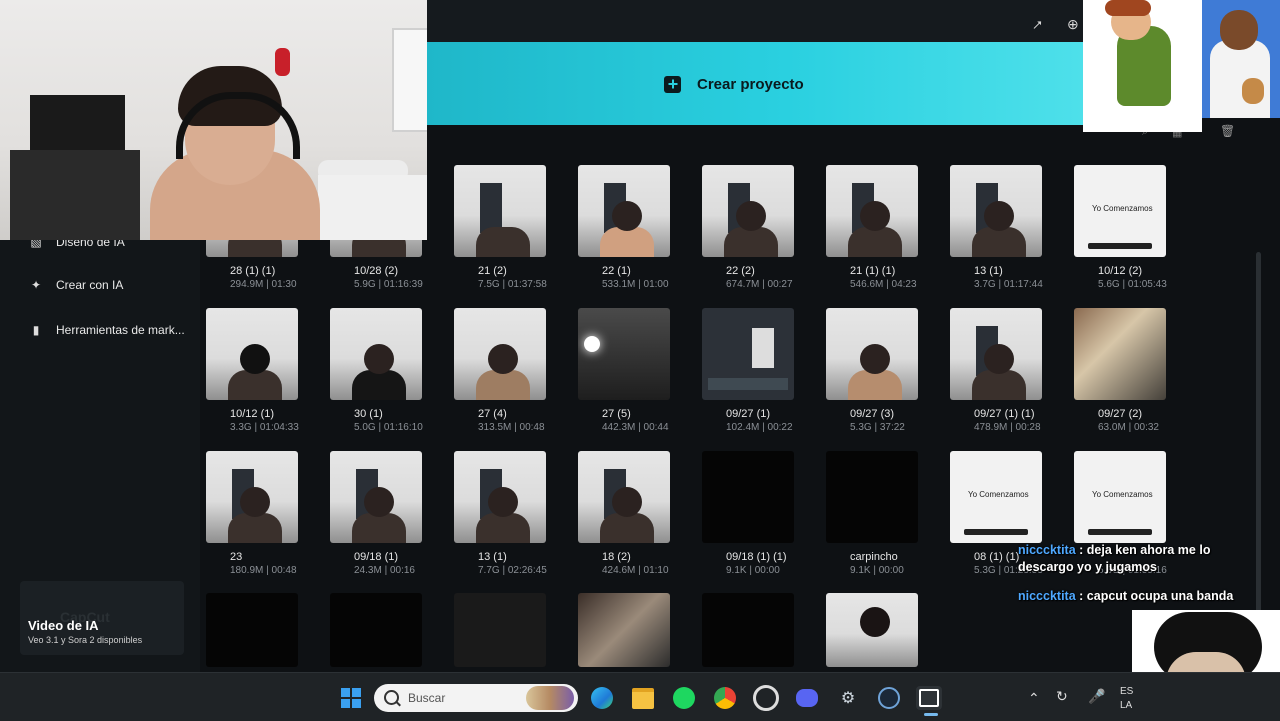  I want to click on project-meta: 478.9M | 00:28, so click(1007, 427).